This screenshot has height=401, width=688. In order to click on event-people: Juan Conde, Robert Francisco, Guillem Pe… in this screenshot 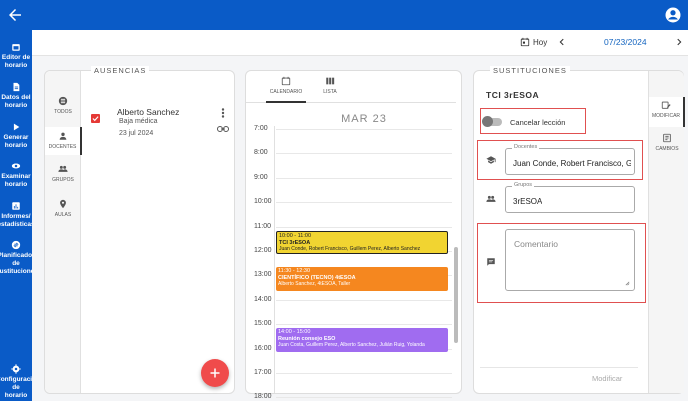, I will do `click(350, 249)`.